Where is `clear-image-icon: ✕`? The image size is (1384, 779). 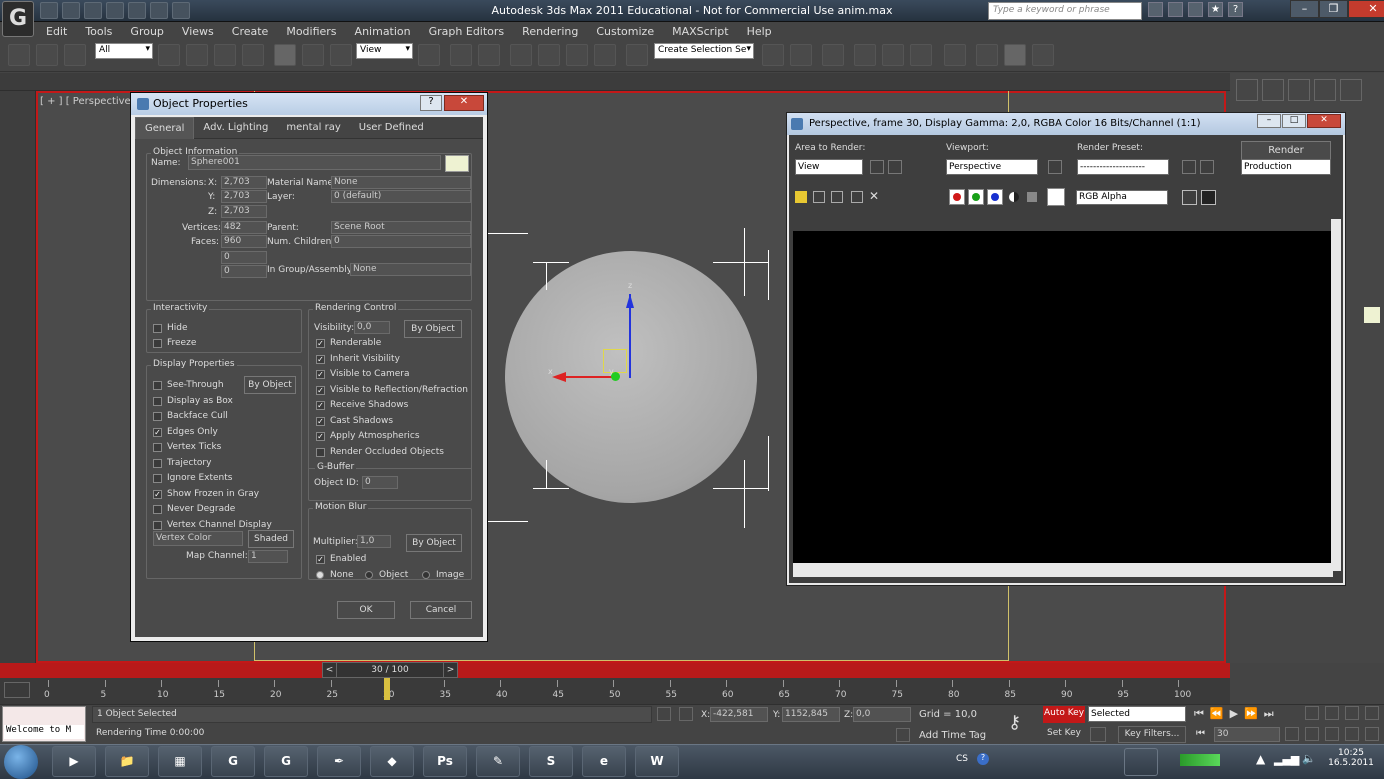 clear-image-icon: ✕ is located at coordinates (874, 196).